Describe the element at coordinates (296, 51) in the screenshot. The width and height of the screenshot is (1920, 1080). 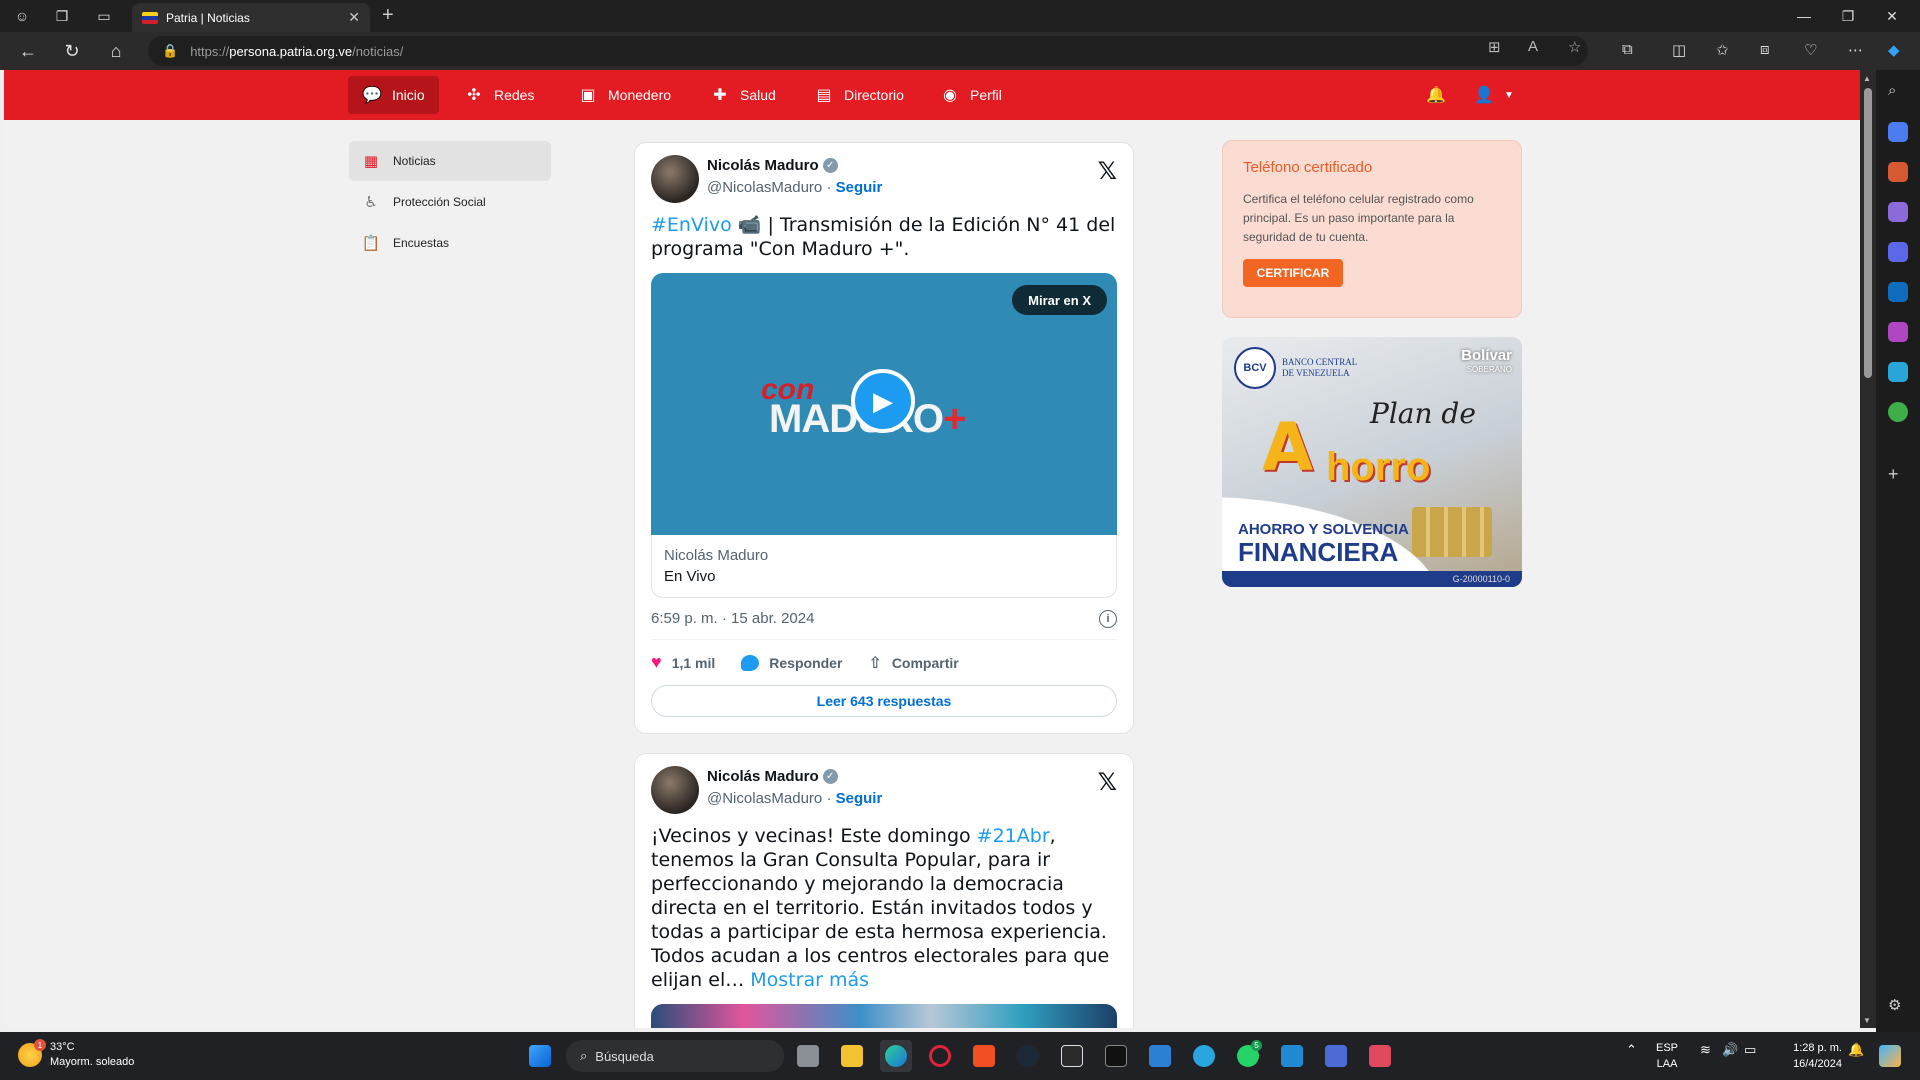
I see `url-text: https://persona.patria.org.ve/noticias/` at that location.